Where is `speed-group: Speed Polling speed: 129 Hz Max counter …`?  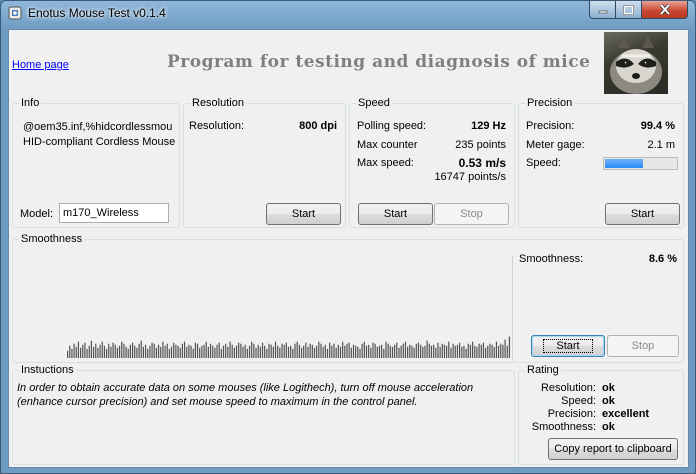
speed-group: Speed Polling speed: 129 Hz Max counter … is located at coordinates (432, 162).